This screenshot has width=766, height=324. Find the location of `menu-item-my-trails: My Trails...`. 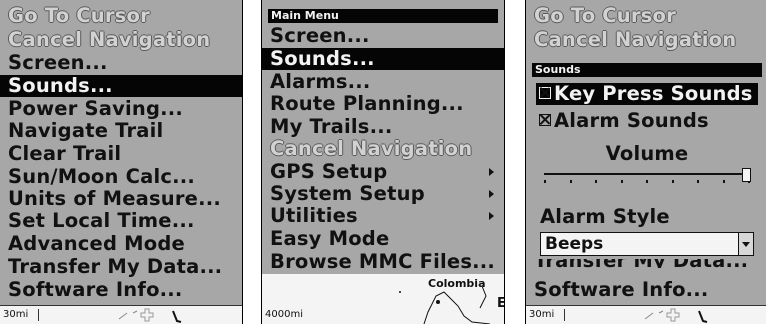

menu-item-my-trails: My Trails... is located at coordinates (331, 127).